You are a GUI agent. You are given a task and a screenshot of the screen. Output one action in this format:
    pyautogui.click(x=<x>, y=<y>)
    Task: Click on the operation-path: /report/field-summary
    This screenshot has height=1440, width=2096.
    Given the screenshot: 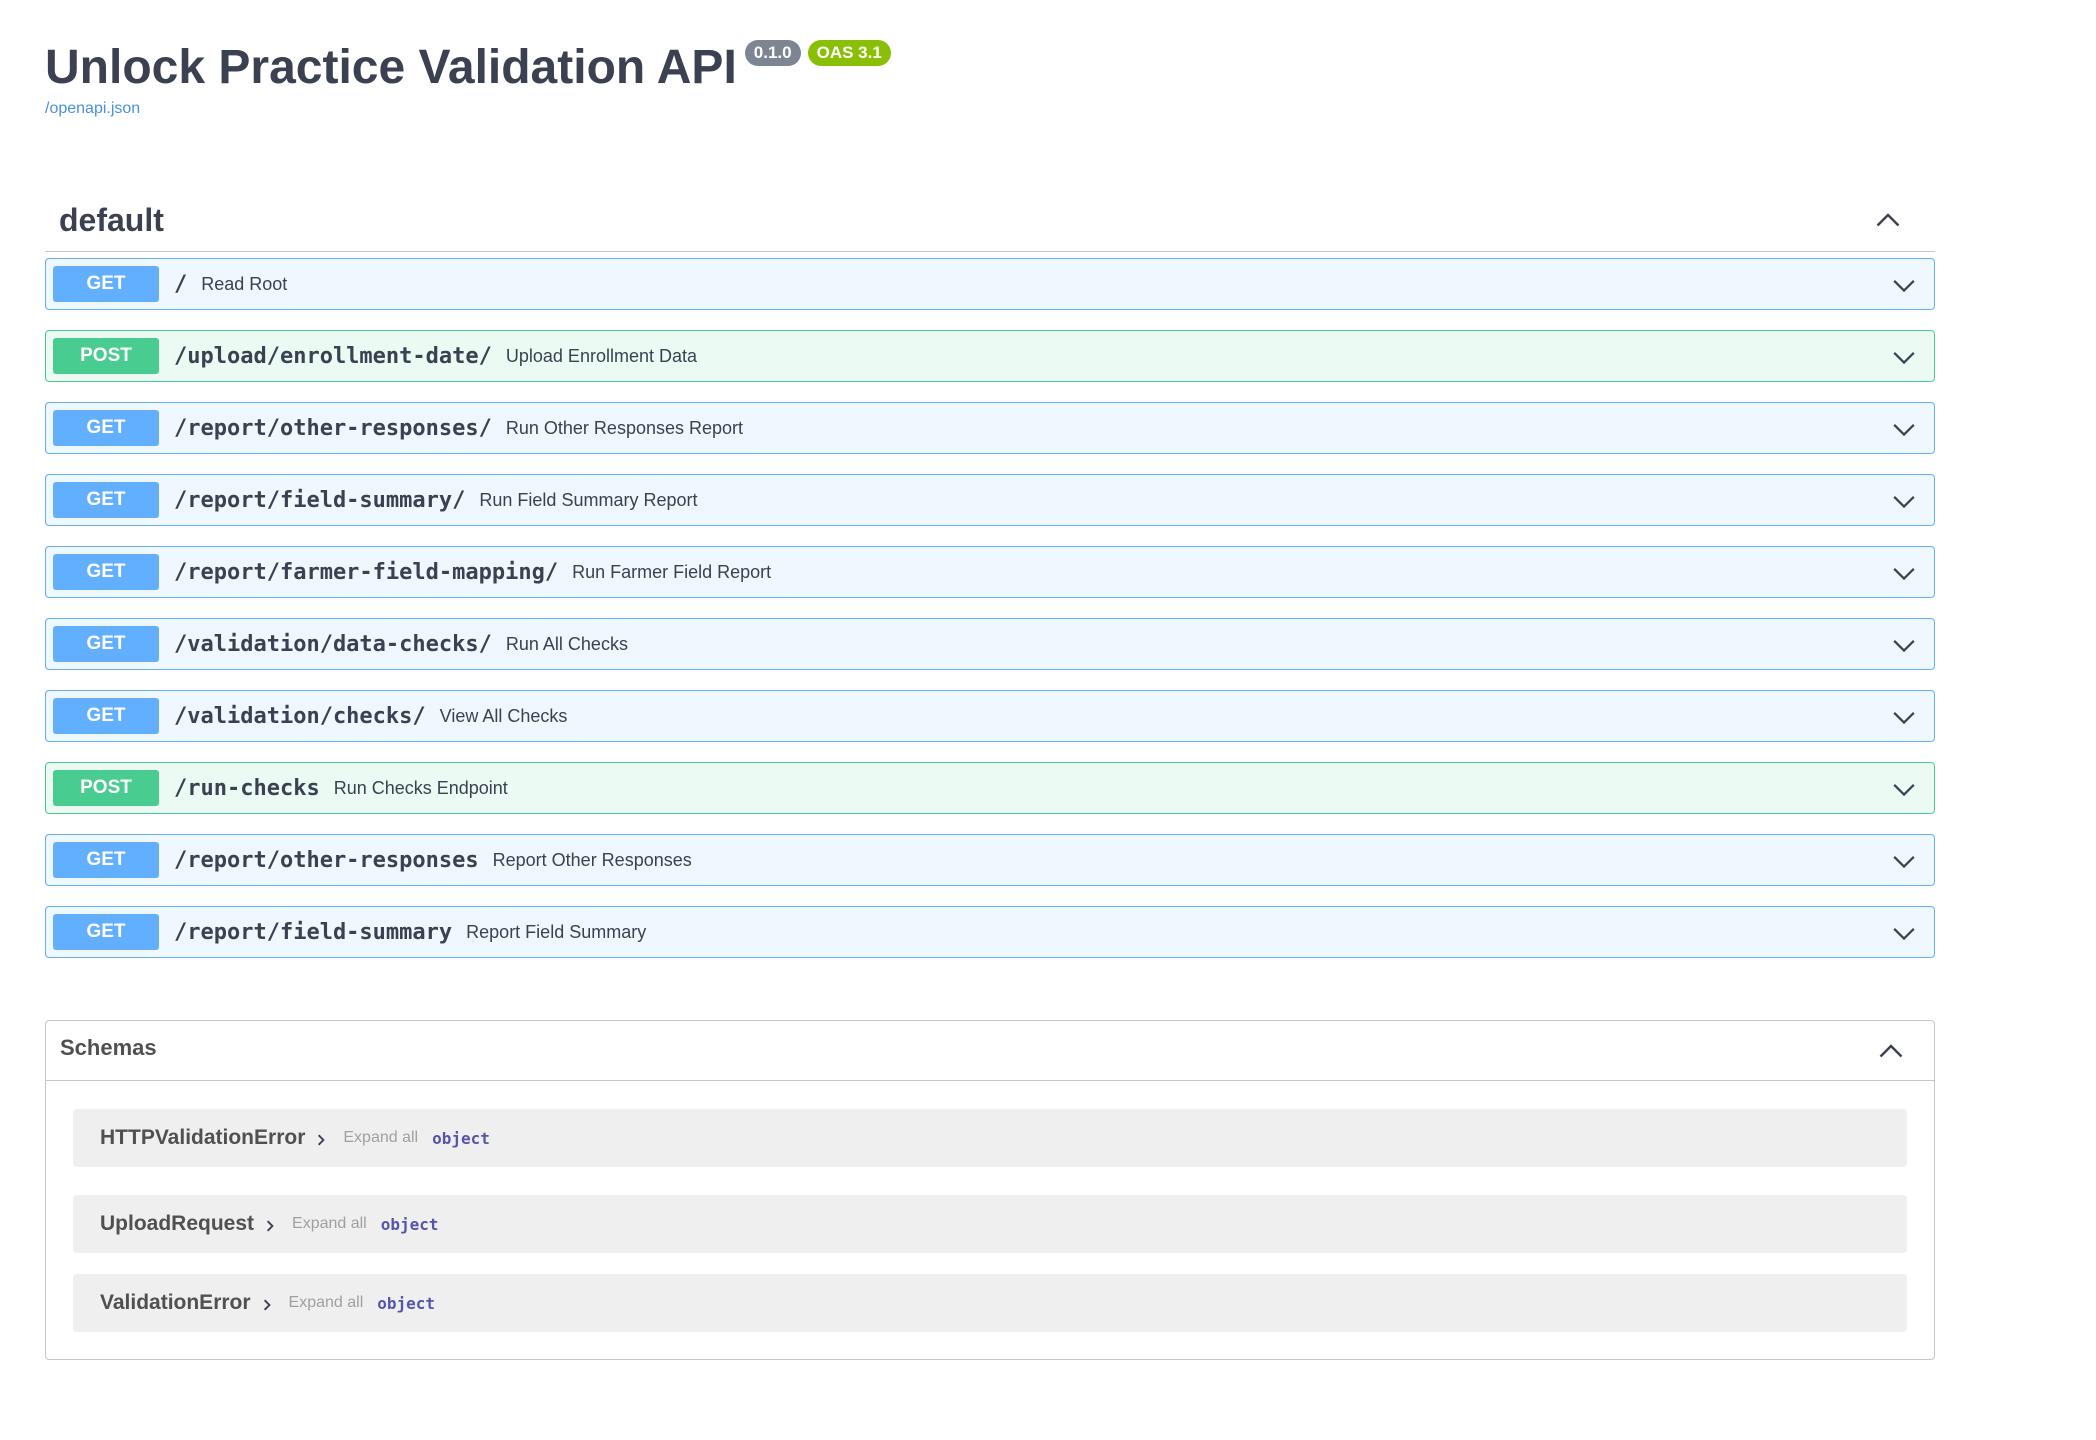 What is the action you would take?
    pyautogui.click(x=313, y=932)
    